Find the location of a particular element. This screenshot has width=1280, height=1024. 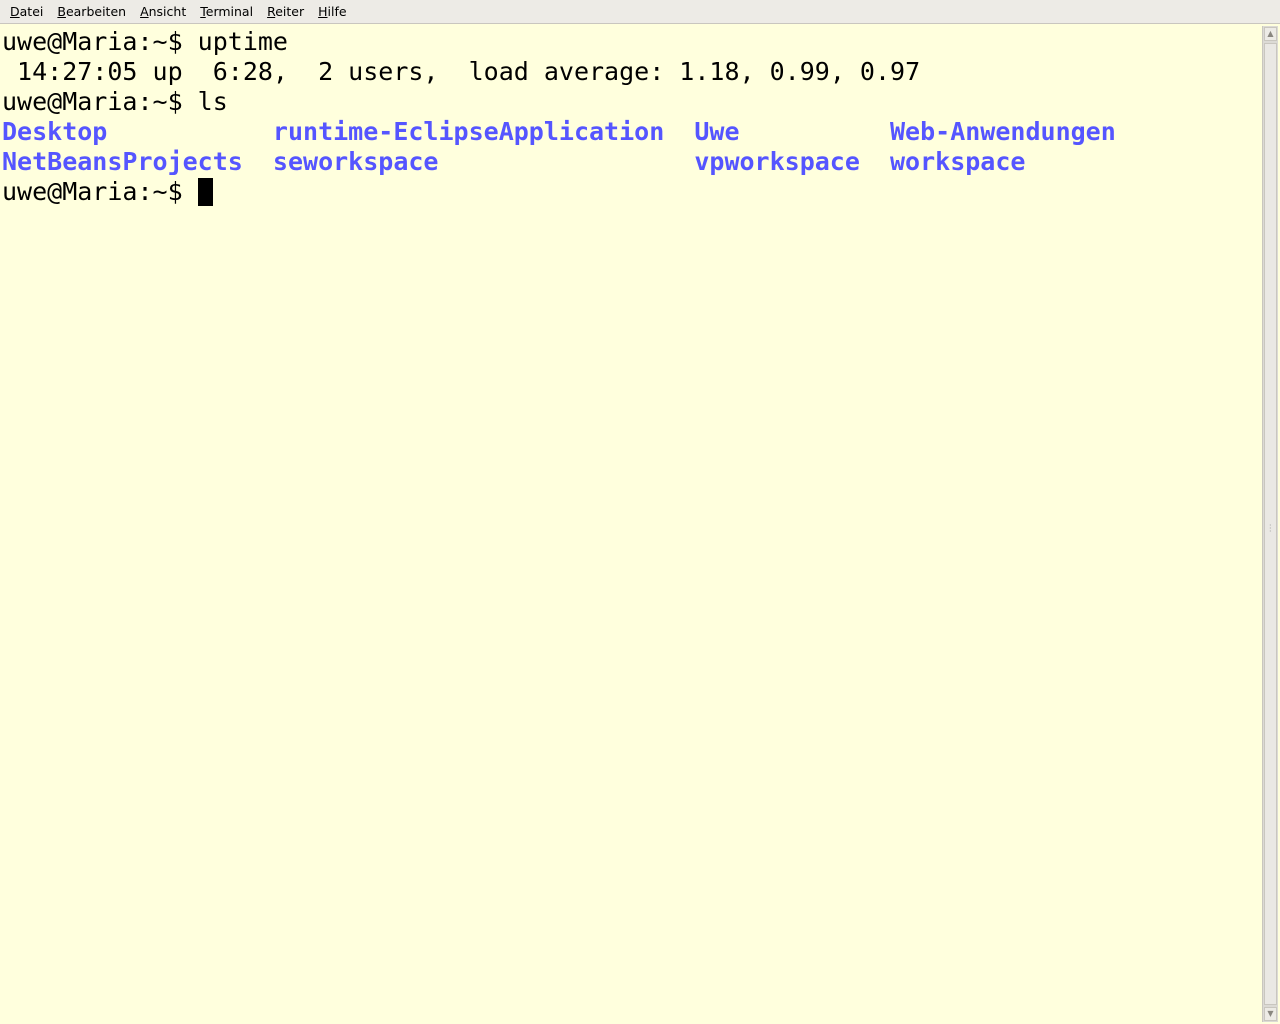

vertical-scrollbar: ▲ · · · ▼ is located at coordinates (1270, 524).